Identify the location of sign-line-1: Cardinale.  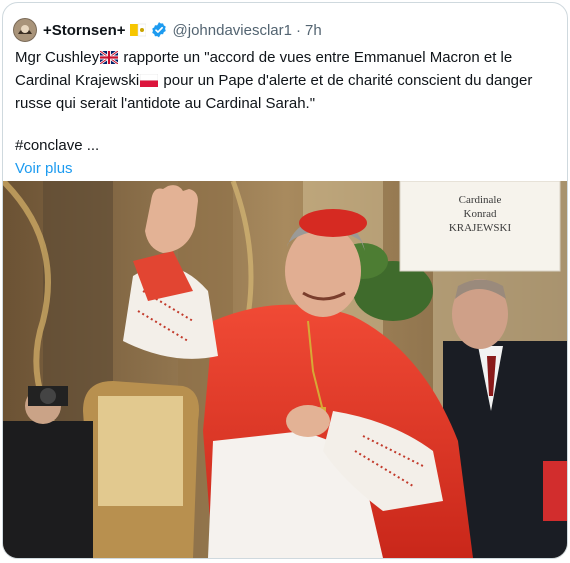
(480, 200).